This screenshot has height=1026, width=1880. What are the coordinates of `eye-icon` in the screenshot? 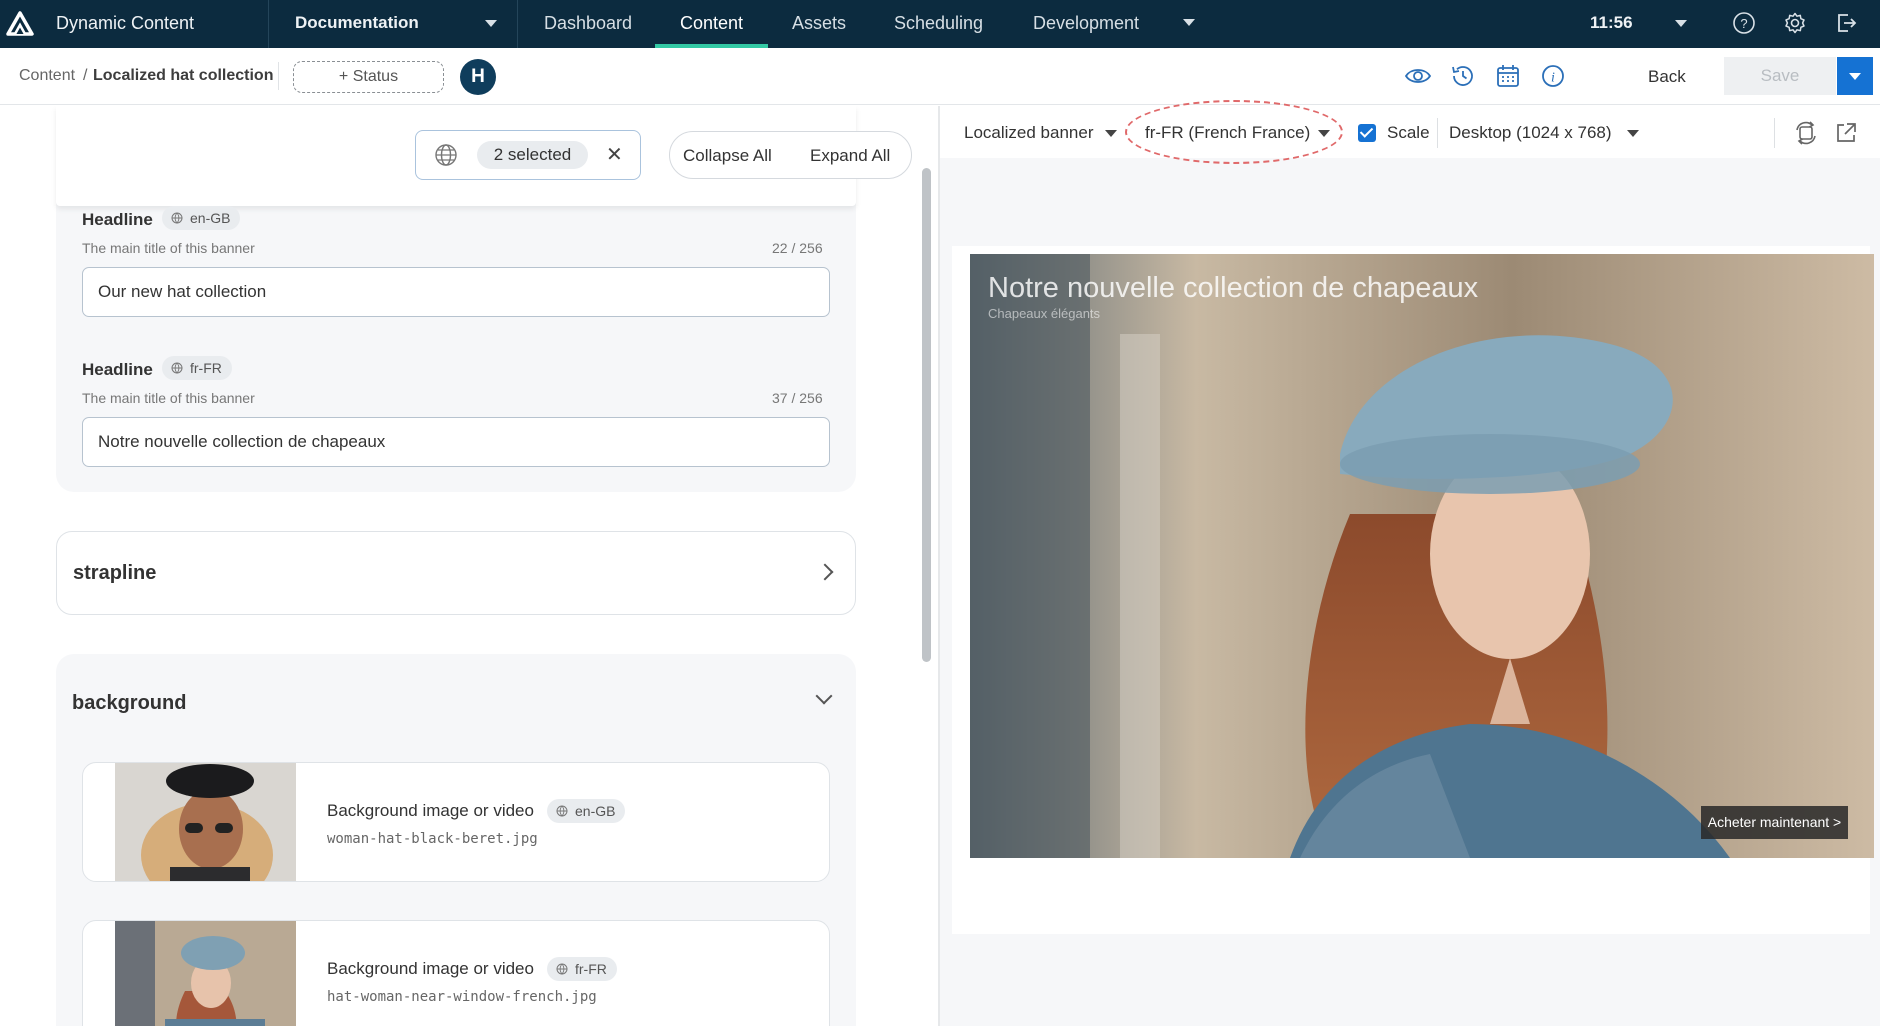 It's located at (1418, 76).